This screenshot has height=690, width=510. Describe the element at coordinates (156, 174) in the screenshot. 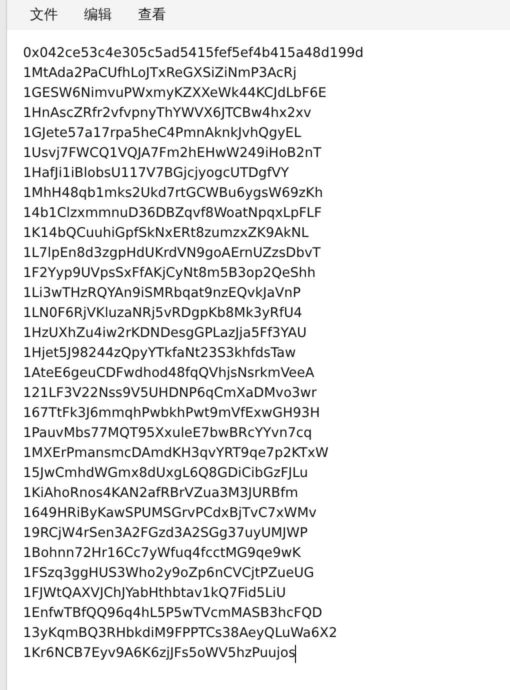

I see `text-line: 1HafJi1iBlobsU117V7BGjcjyogcUTDgfVY` at that location.